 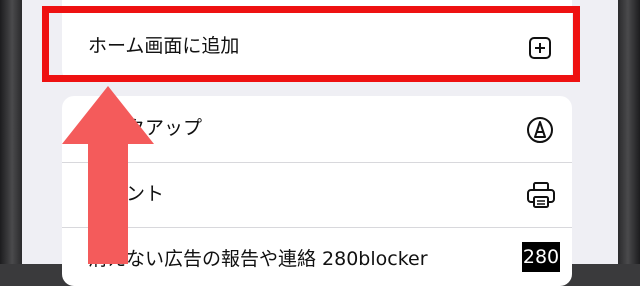 What do you see at coordinates (540, 130) in the screenshot?
I see `markup-pen-icon` at bounding box center [540, 130].